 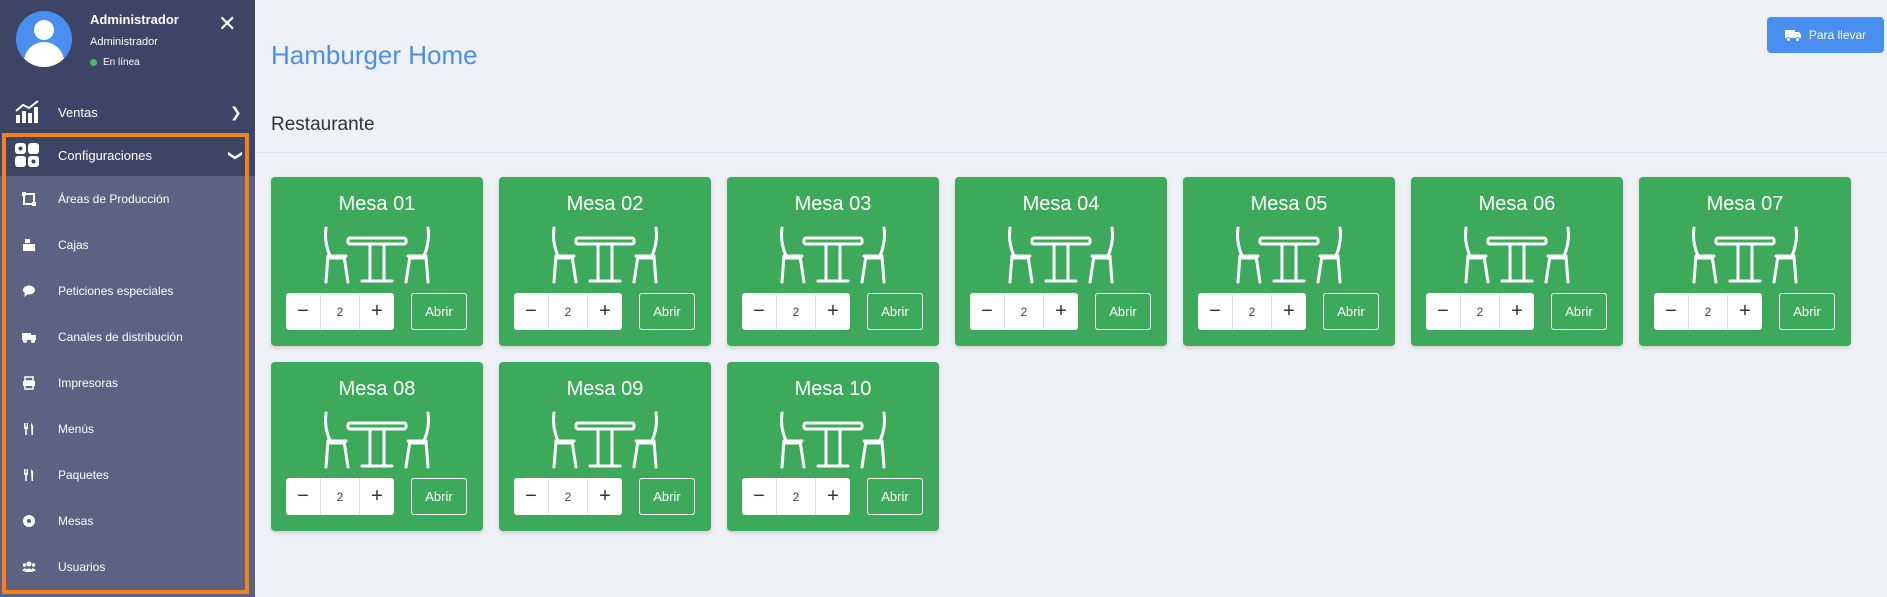 What do you see at coordinates (377, 389) in the screenshot?
I see `table-name: Mesa 08` at bounding box center [377, 389].